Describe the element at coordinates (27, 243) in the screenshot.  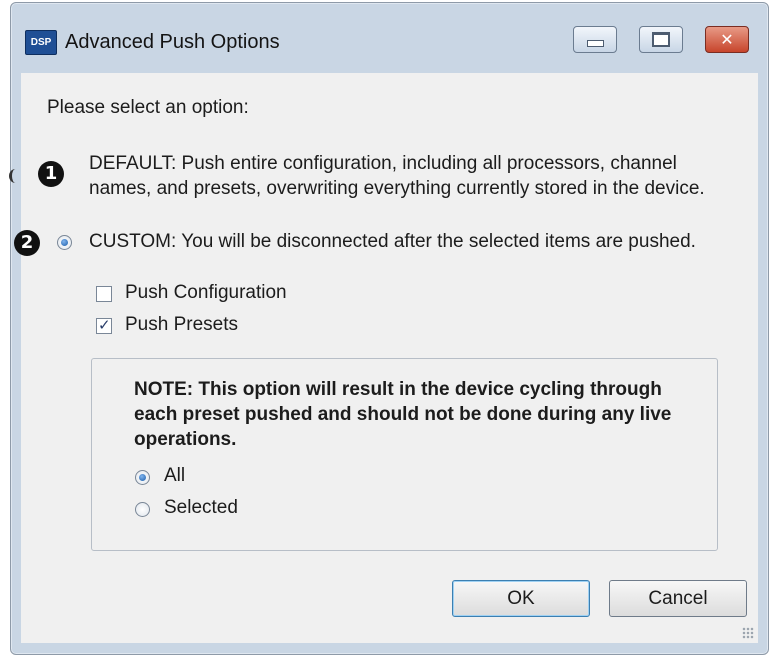
I see `callout-marker-2: 2` at that location.